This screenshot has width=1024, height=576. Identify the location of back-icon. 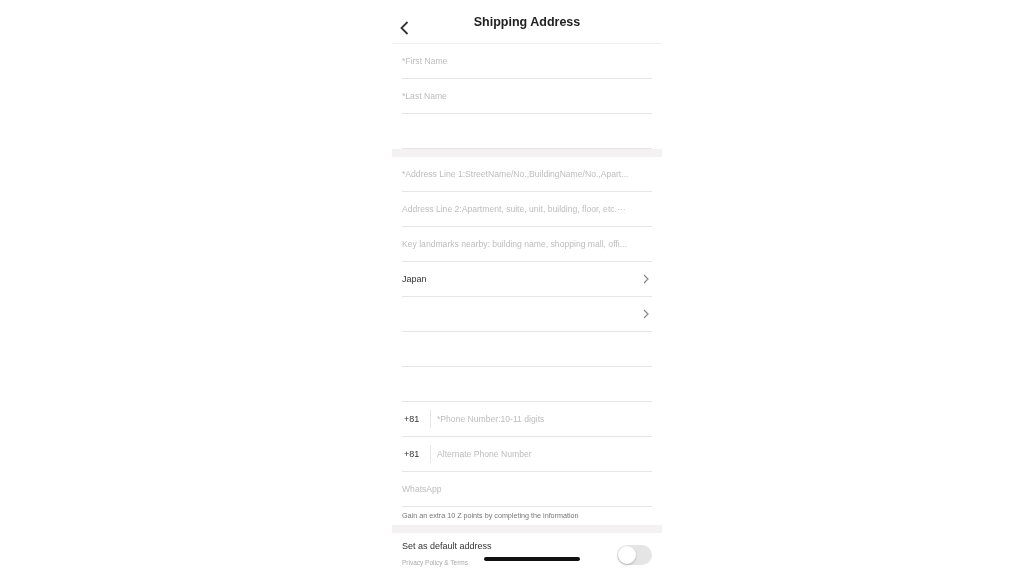
(404, 28).